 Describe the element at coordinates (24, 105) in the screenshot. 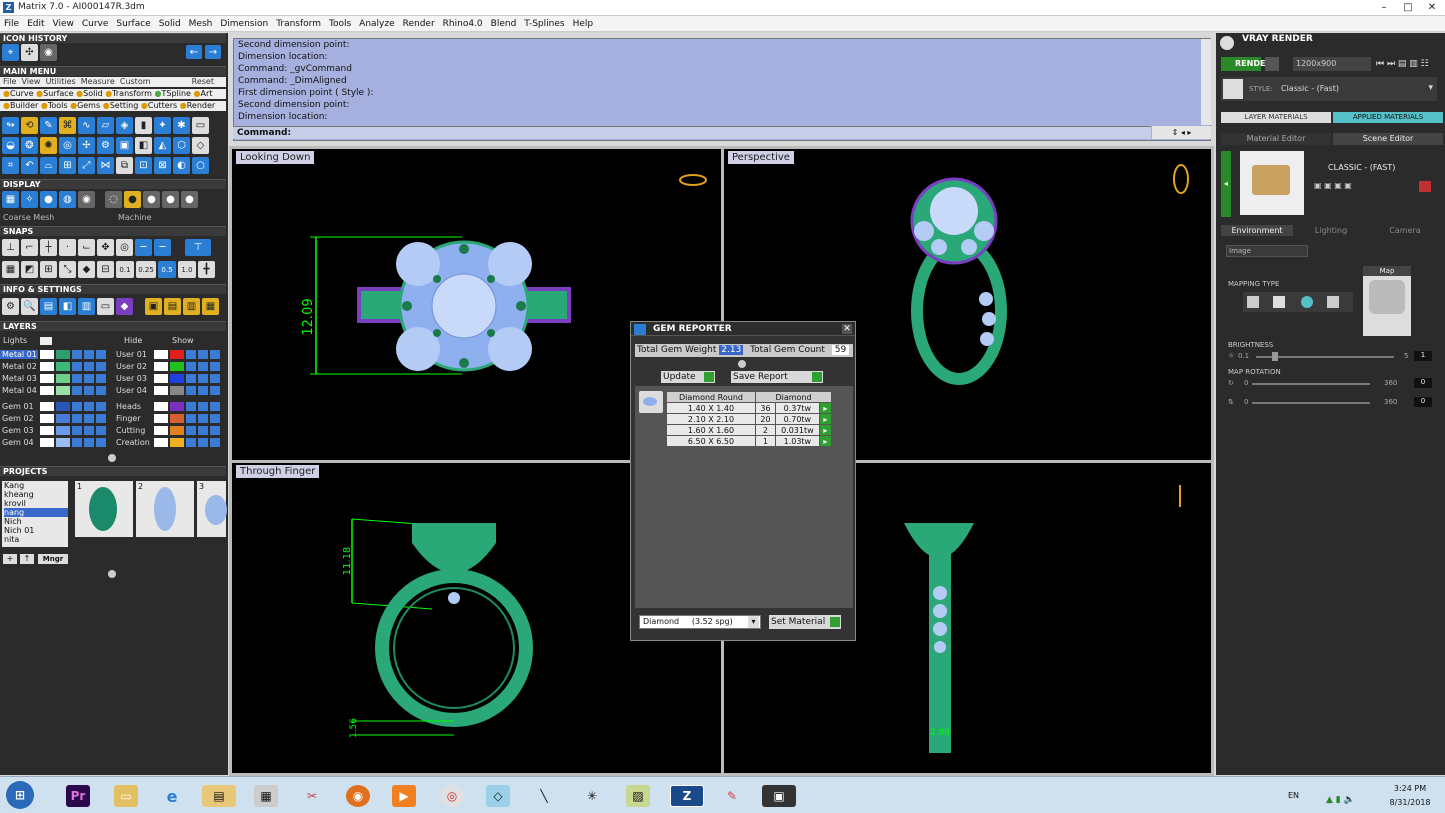

I see `cat-builder: Builder` at that location.